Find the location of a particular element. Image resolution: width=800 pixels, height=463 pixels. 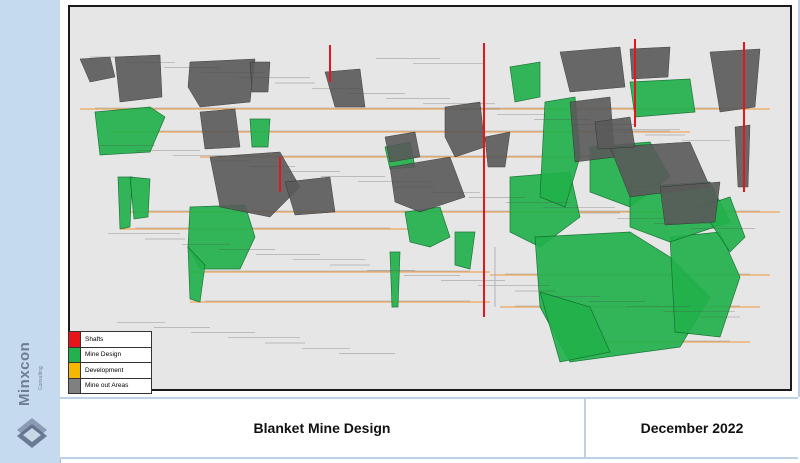

legend-label: Shafts is located at coordinates (94, 339).